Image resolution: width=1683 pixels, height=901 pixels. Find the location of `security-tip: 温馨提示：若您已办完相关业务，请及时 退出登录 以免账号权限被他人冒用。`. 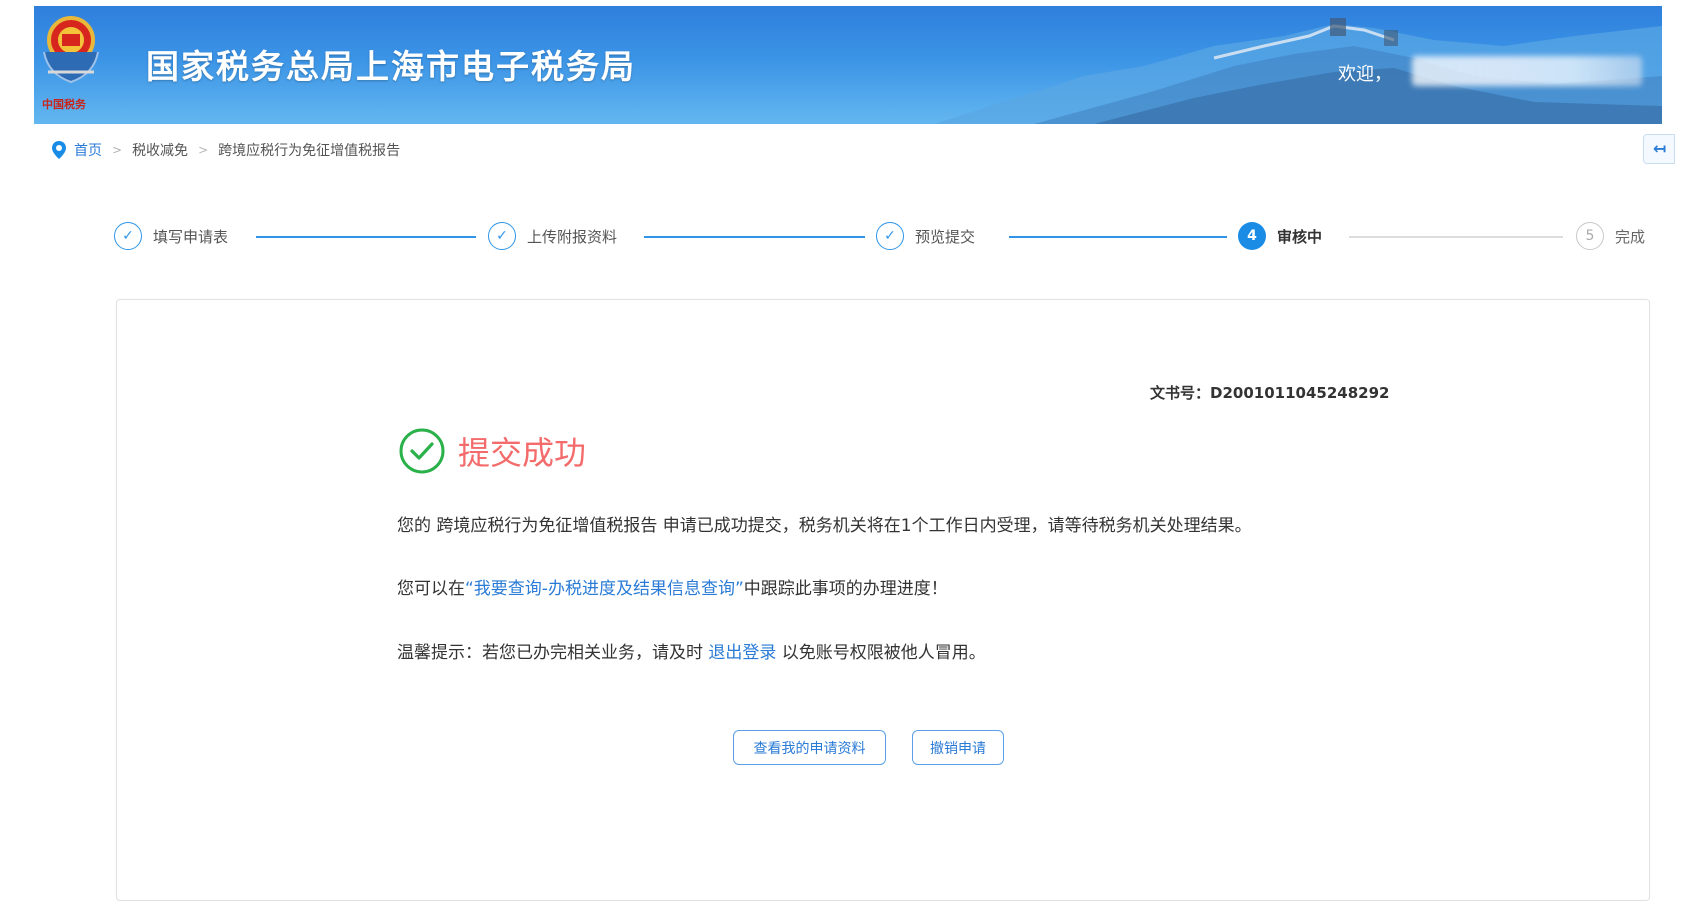

security-tip: 温馨提示：若您已办完相关业务，请及时 退出登录 以免账号权限被他人冒用。 is located at coordinates (691, 650).